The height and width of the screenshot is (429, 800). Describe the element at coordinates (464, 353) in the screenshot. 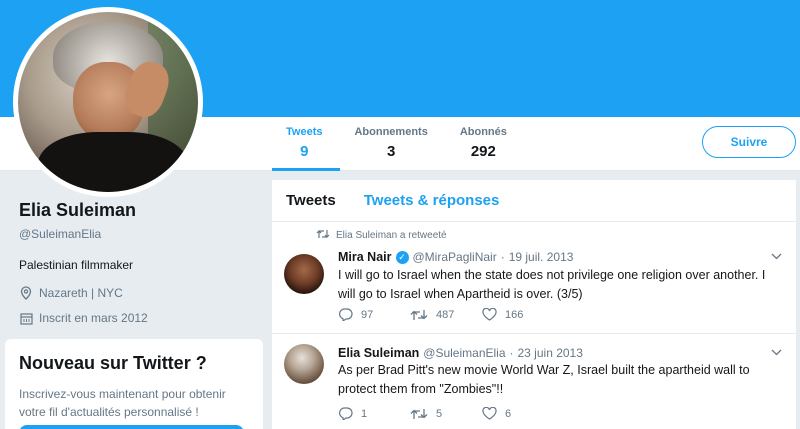

I see `tweet-author-handle: @SuleimanElia` at that location.